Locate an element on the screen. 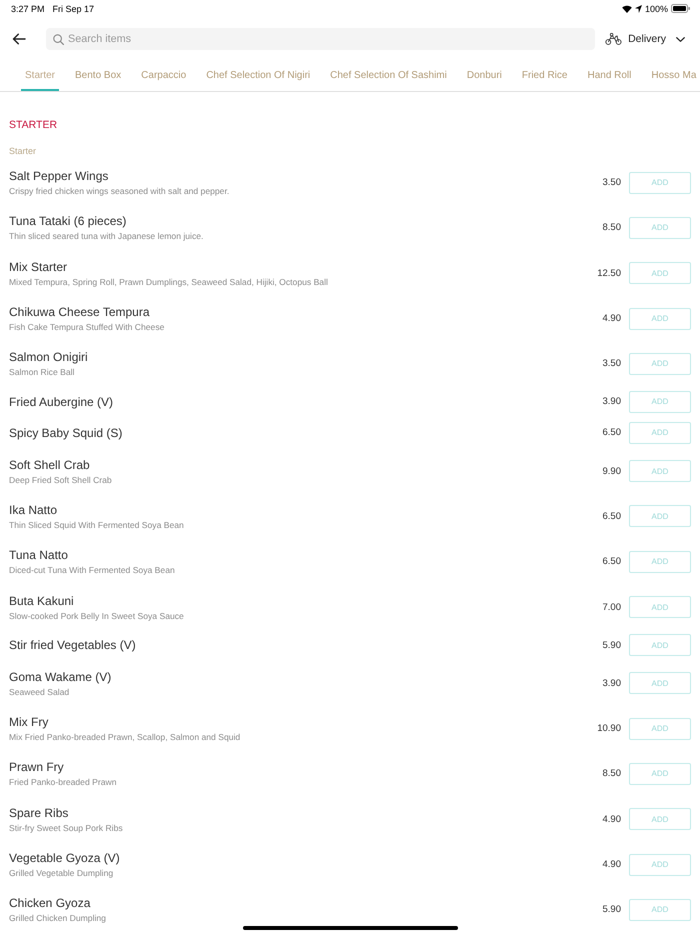 The width and height of the screenshot is (700, 934). category-tab: Chef Selection Of Sashimi is located at coordinates (388, 76).